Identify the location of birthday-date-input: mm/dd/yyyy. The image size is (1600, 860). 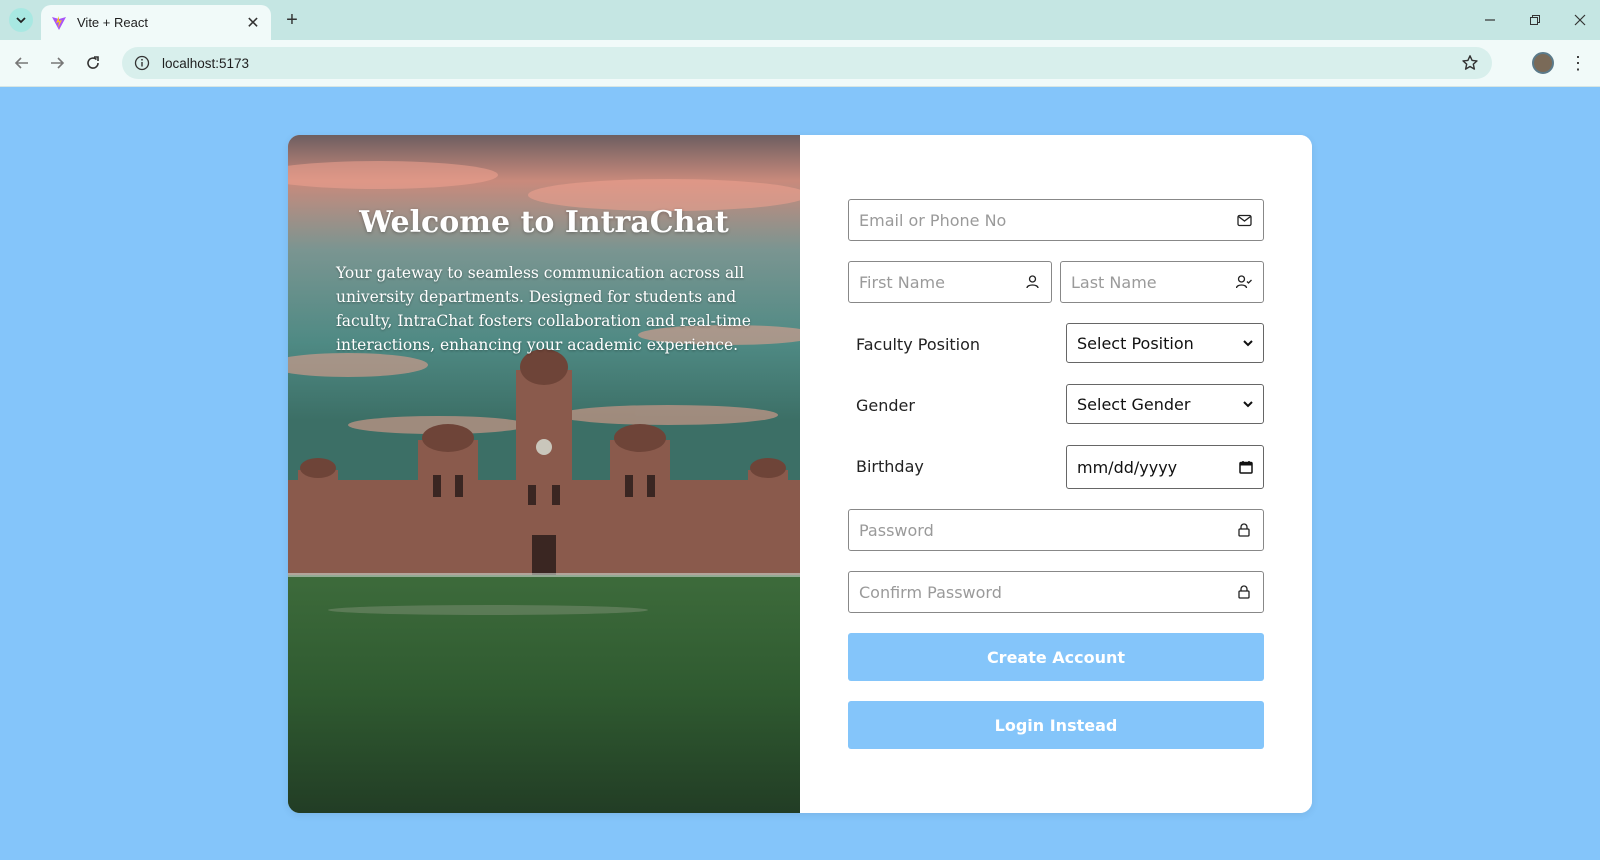
(1165, 467).